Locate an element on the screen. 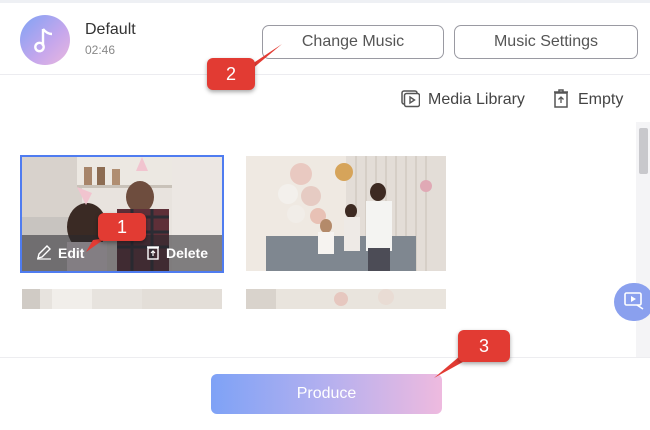  media-library-icon is located at coordinates (410, 100).